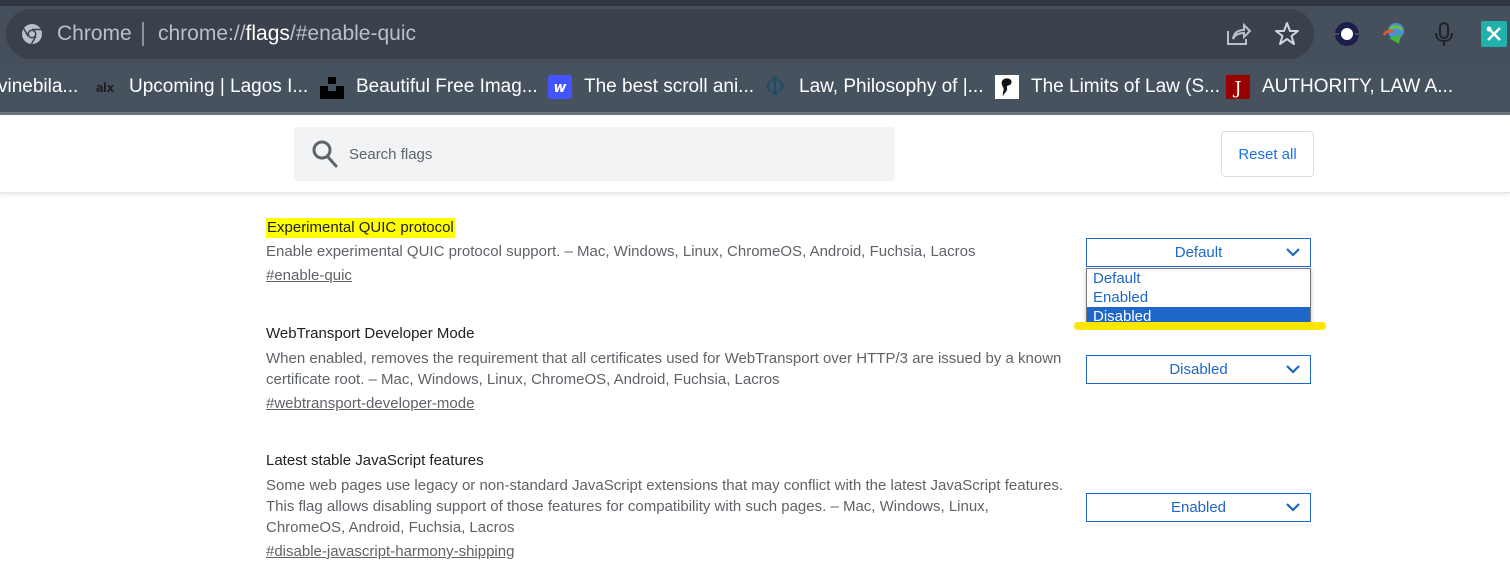 This screenshot has width=1510, height=573. What do you see at coordinates (375, 460) in the screenshot?
I see `experiment-title: Latest stable JavaScript features` at bounding box center [375, 460].